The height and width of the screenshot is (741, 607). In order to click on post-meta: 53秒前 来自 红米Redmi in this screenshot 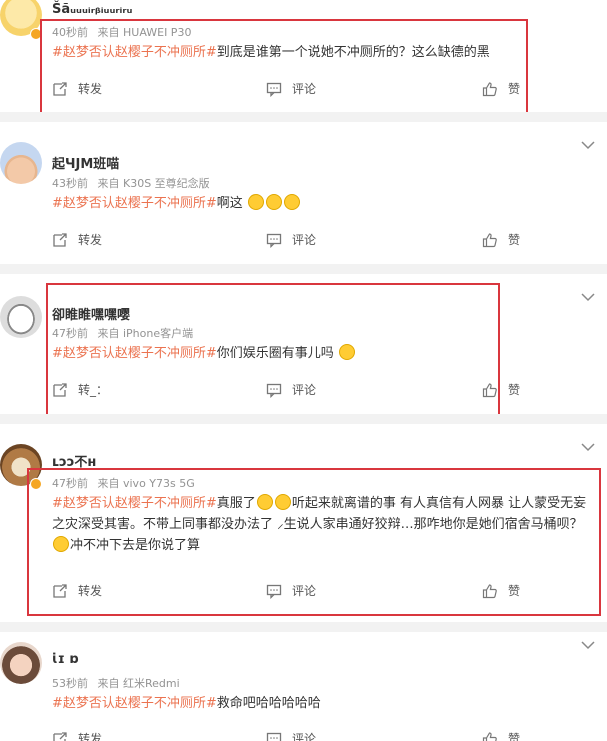, I will do `click(119, 683)`.